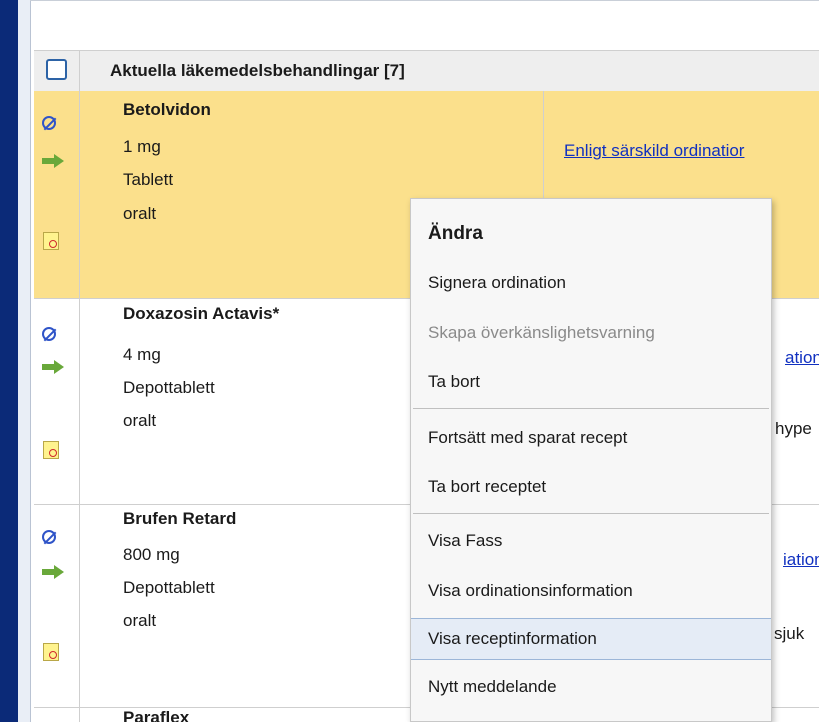 This screenshot has height=722, width=819. I want to click on drug-dose: 4 mg, so click(142, 354).